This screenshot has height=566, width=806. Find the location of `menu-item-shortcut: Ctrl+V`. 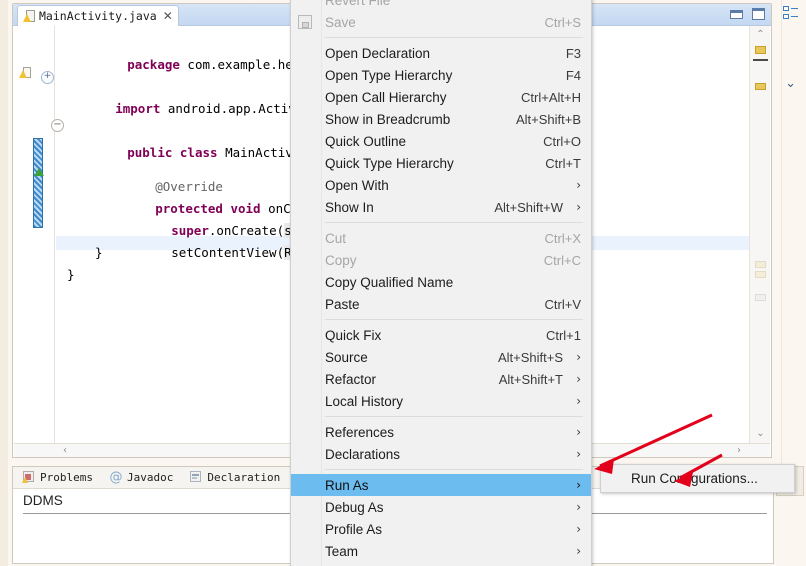

menu-item-shortcut: Ctrl+V is located at coordinates (562, 304).